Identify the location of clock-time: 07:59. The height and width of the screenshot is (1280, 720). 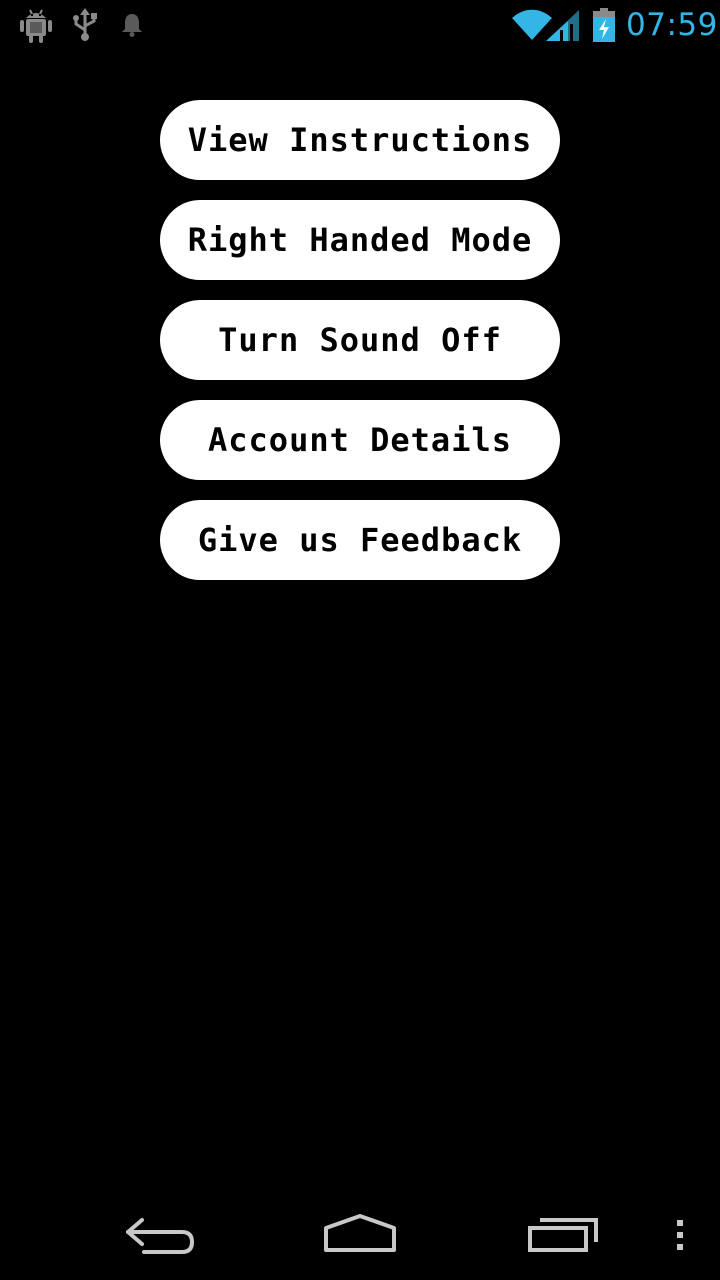
(672, 25).